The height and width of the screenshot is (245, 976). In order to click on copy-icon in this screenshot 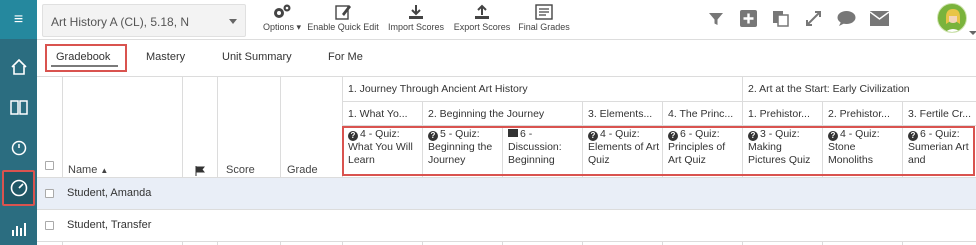, I will do `click(780, 21)`.